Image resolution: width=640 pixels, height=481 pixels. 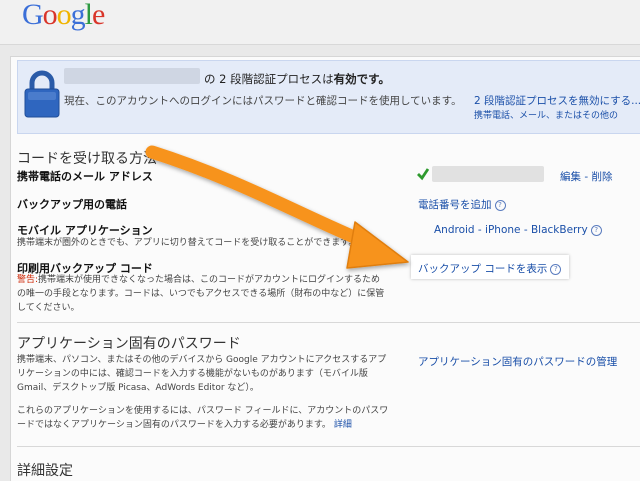 What do you see at coordinates (33, 15) in the screenshot?
I see `logo-letter: G` at bounding box center [33, 15].